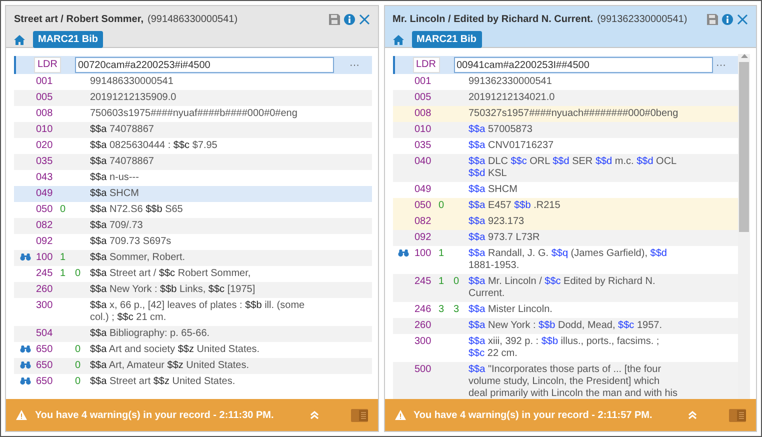  I want to click on warning-icon, so click(400, 415).